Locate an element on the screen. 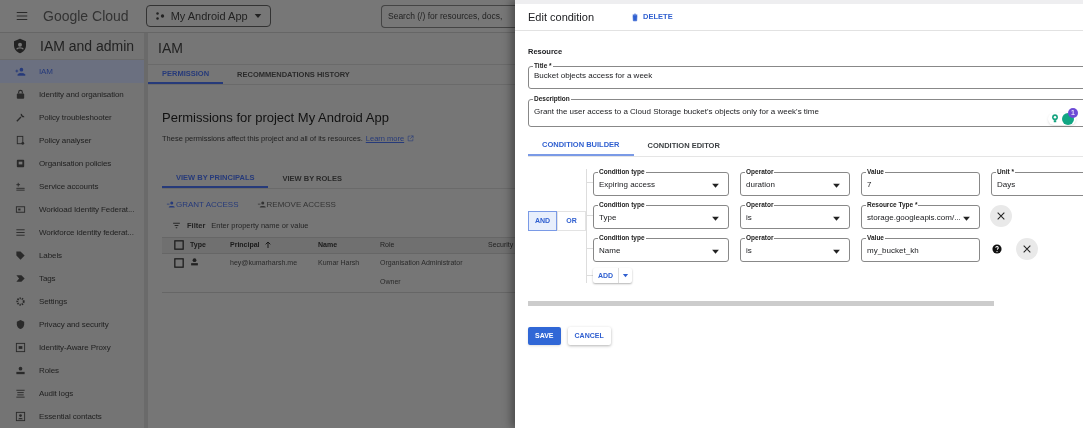  sidebar-item: Settings is located at coordinates (72, 301).